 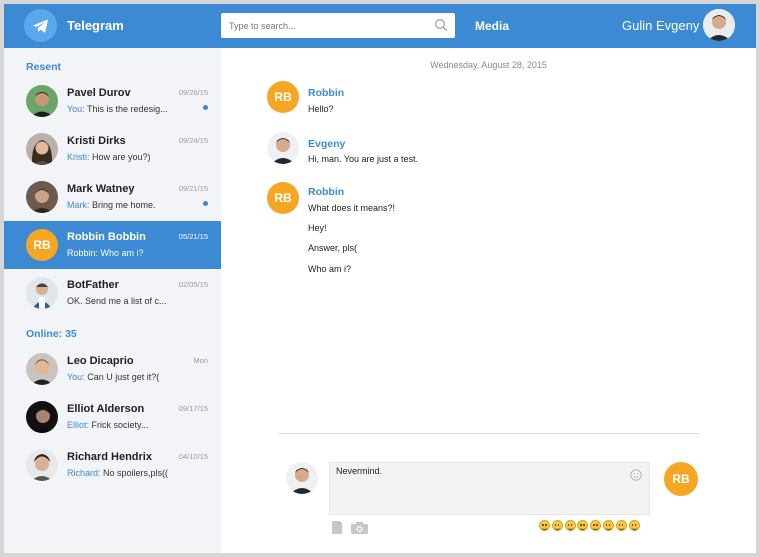 I want to click on chat-date: 09/17/15, so click(x=193, y=408).